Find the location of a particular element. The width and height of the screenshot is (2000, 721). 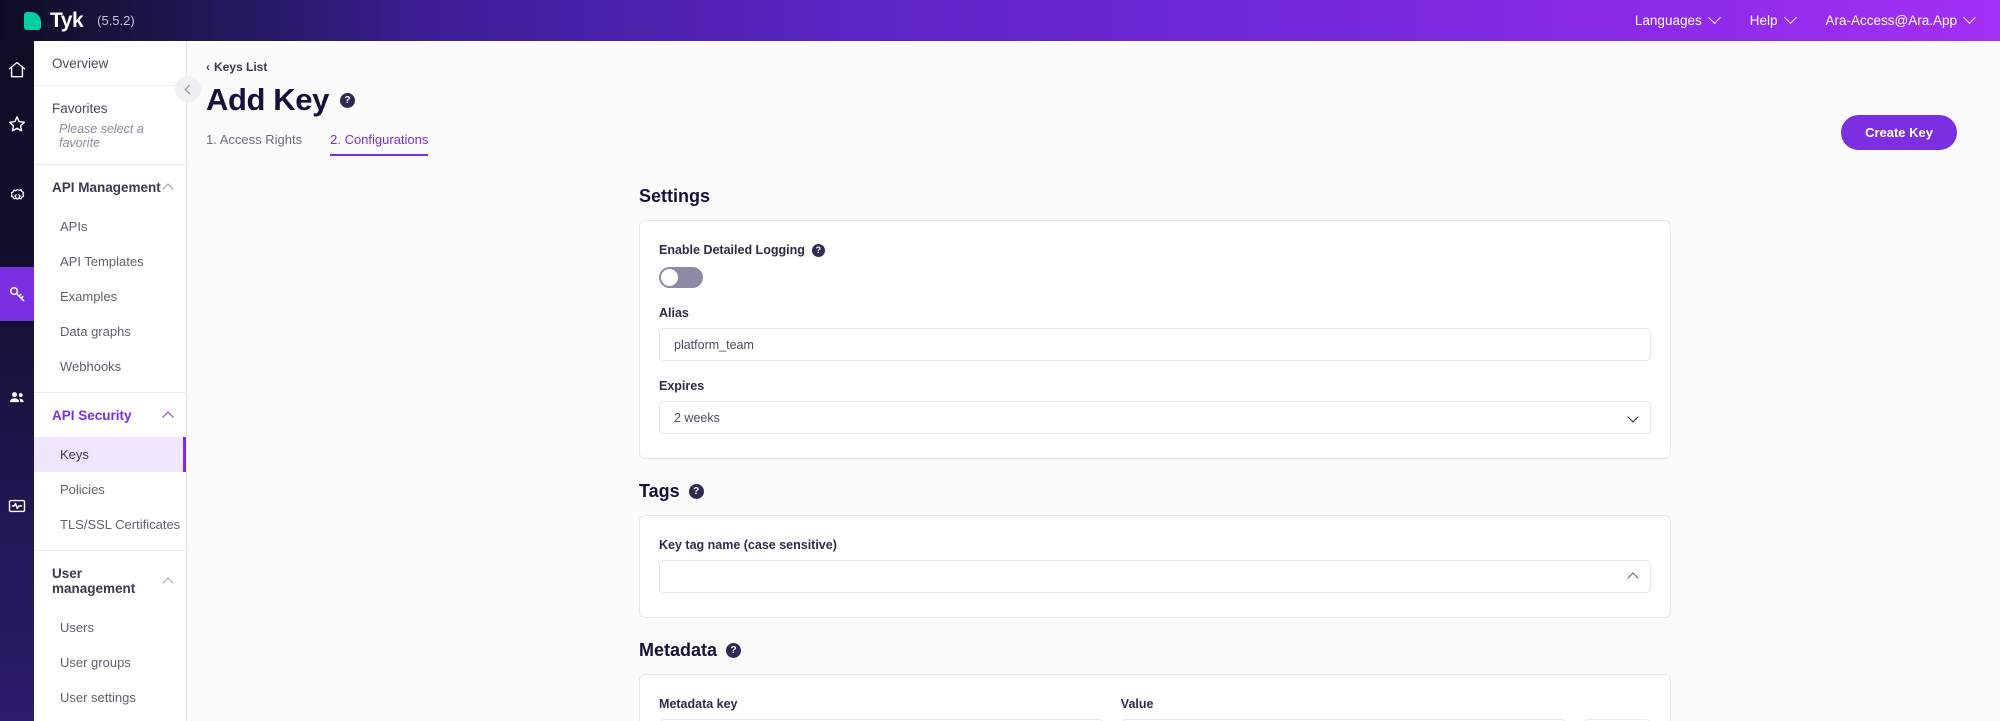

sidebar-group-label: User management is located at coordinates (94, 581).